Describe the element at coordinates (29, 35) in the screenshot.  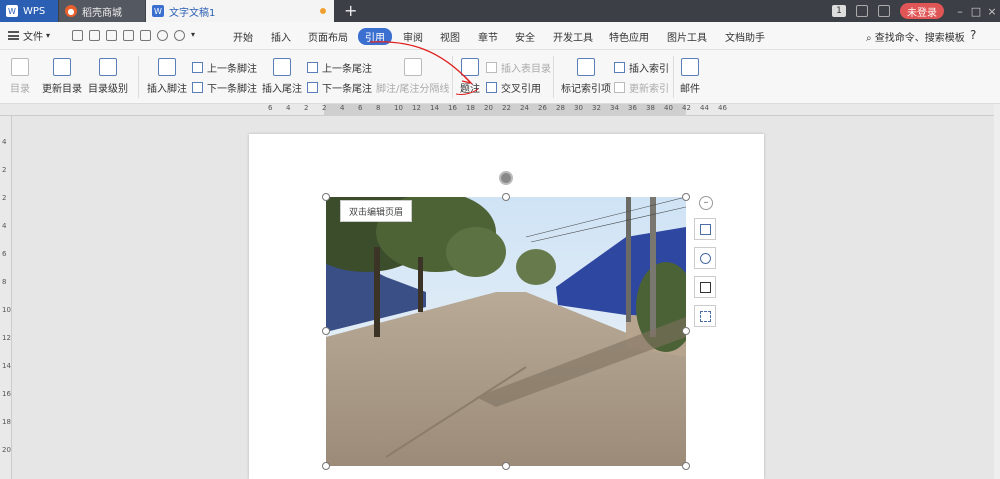
I see `file-menu: 文件 ▾` at that location.